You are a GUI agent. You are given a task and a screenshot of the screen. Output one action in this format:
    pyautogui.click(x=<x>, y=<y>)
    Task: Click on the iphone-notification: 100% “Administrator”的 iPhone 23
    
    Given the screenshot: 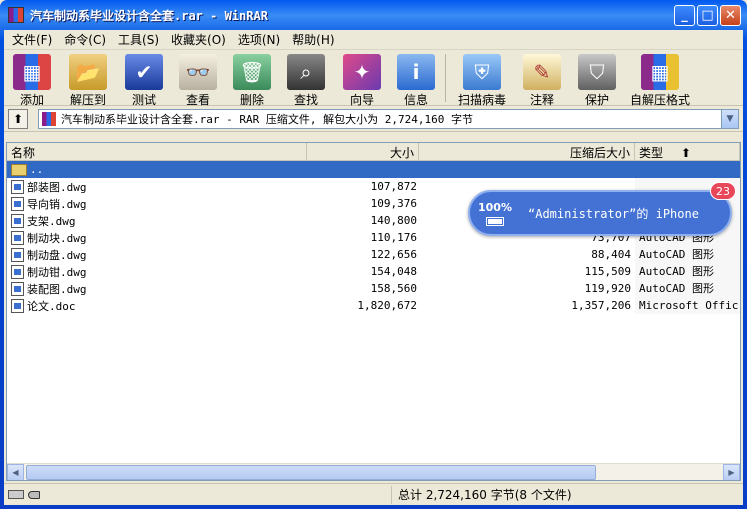 What is the action you would take?
    pyautogui.click(x=602, y=209)
    